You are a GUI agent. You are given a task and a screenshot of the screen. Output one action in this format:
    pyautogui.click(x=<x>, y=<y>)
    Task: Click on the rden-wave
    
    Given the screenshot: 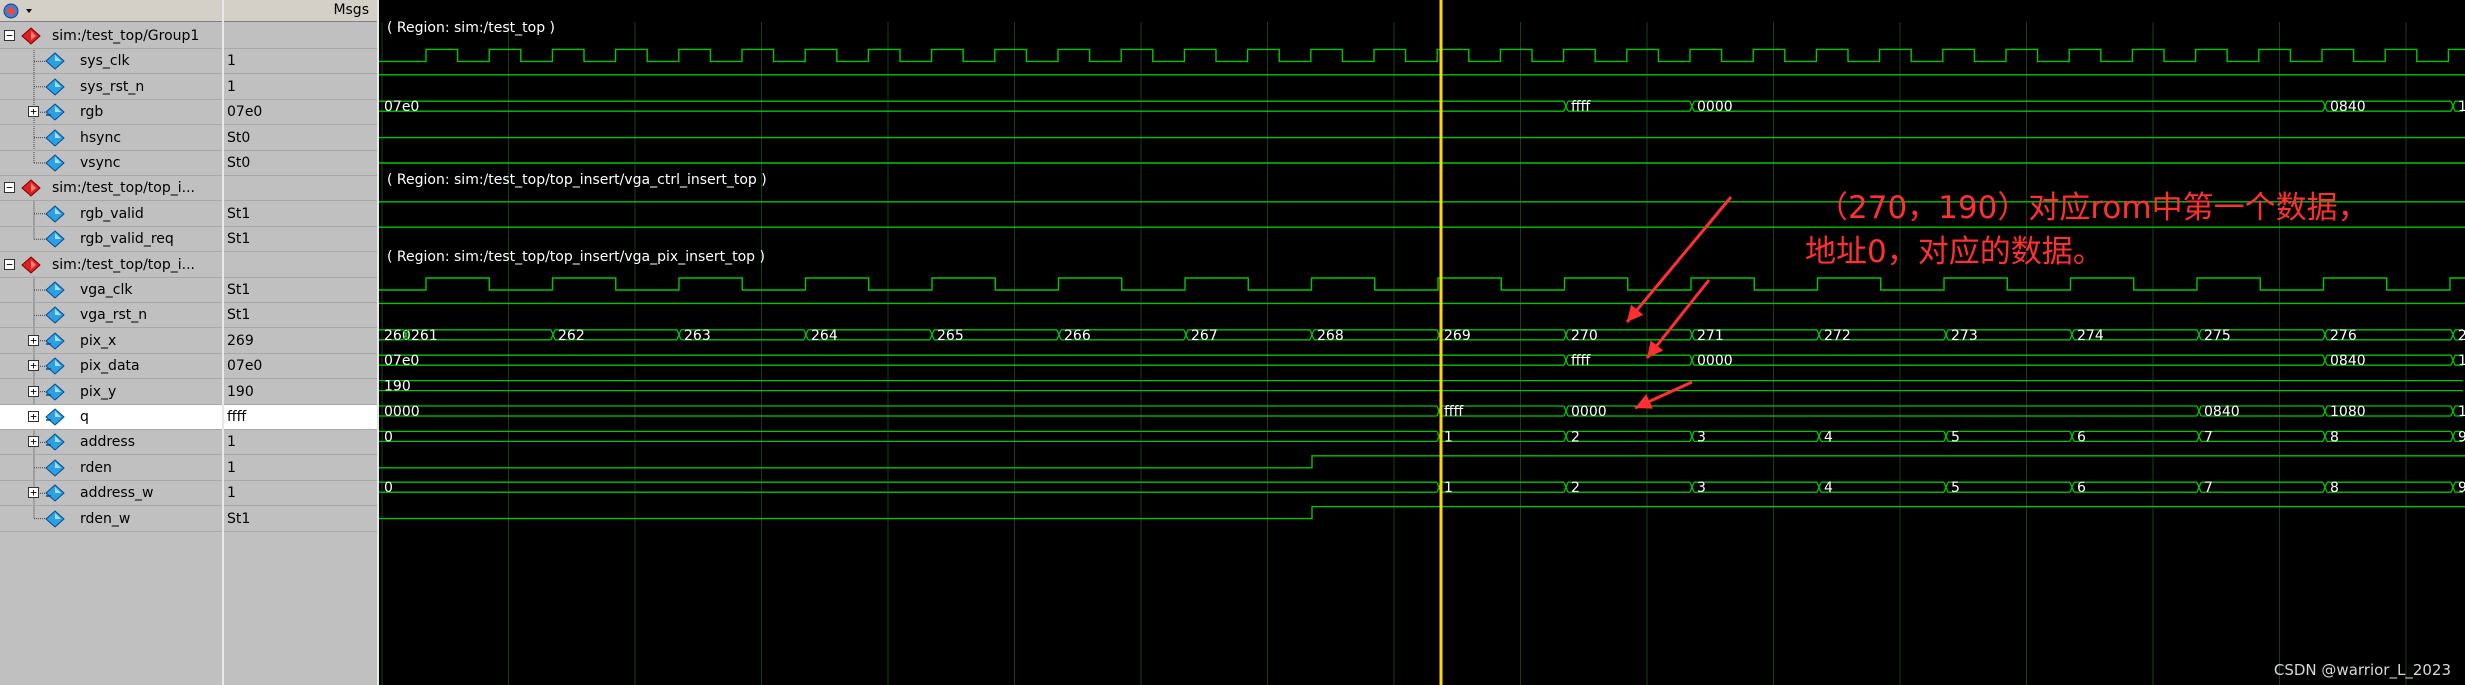 What is the action you would take?
    pyautogui.click(x=1422, y=462)
    